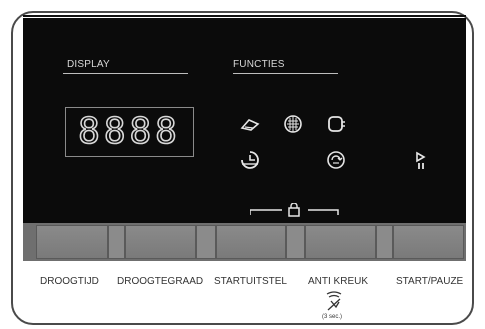 The width and height of the screenshot is (485, 329). I want to click on droogtegraad-button, so click(160, 242).